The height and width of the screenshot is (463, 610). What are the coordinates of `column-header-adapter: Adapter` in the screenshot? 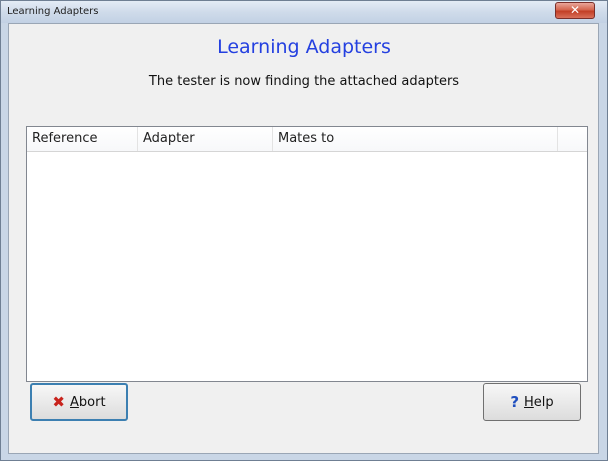 It's located at (205, 139).